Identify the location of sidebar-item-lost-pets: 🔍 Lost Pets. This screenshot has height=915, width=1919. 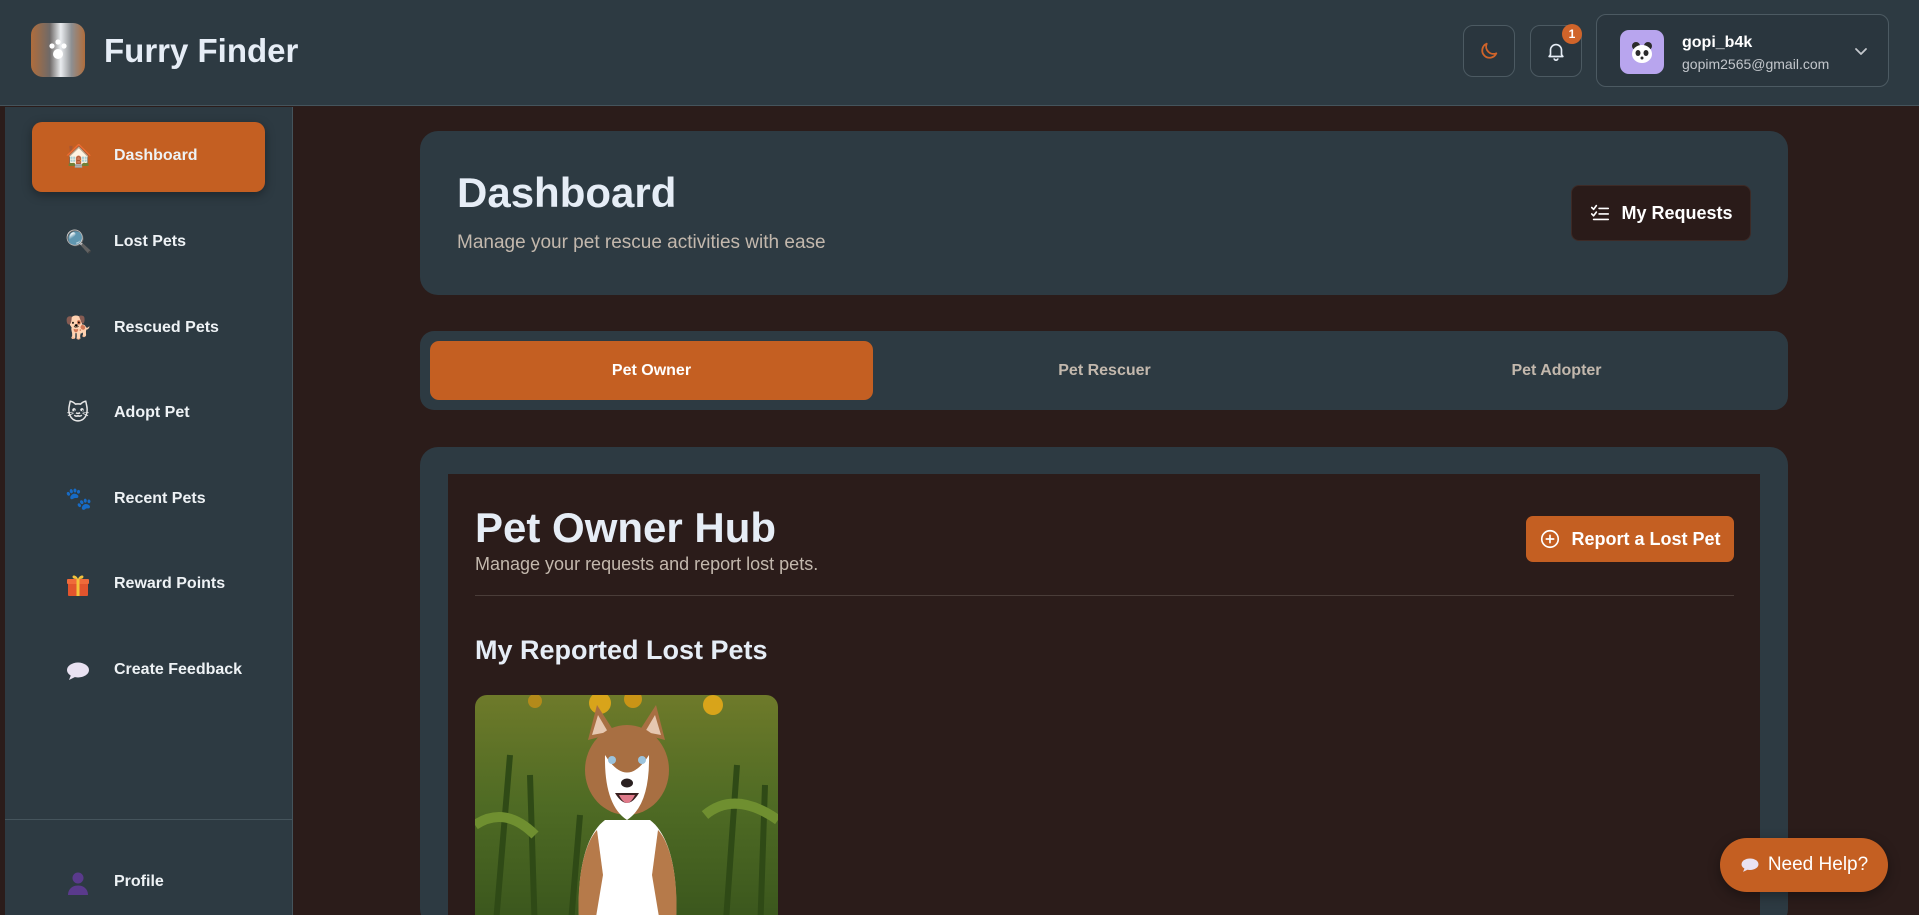
(148, 243).